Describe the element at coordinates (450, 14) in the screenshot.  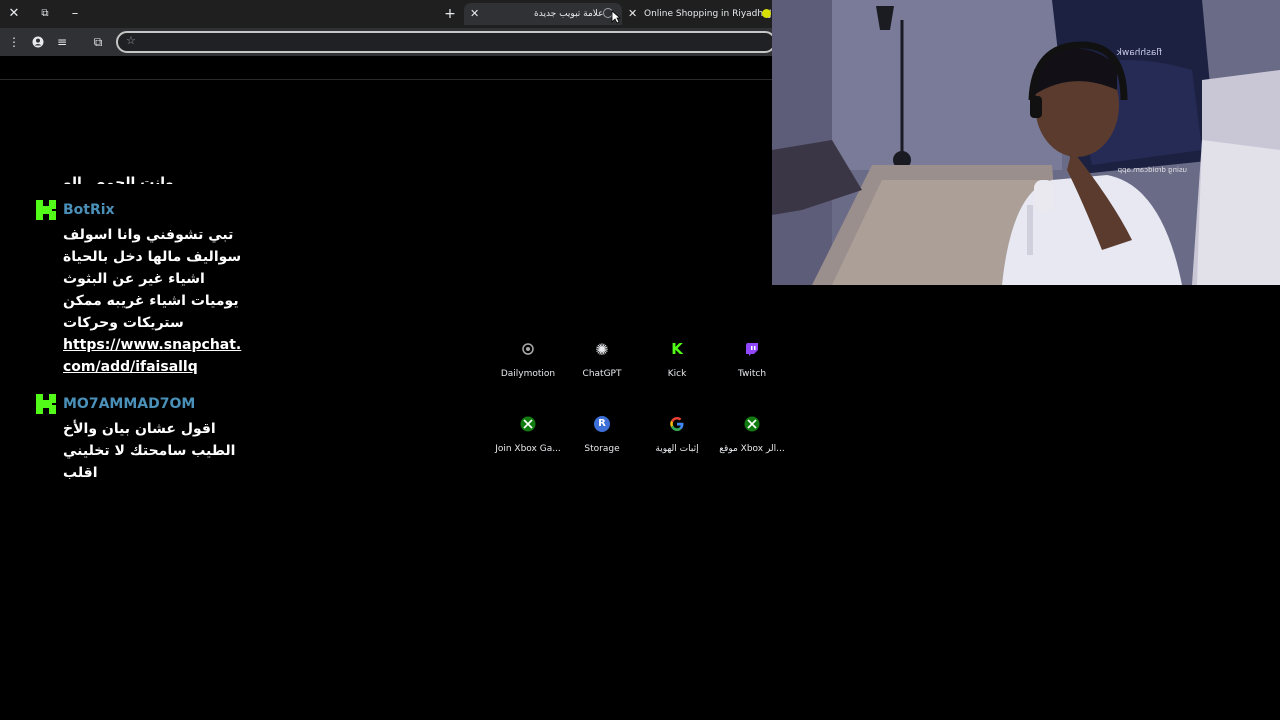
I see `new-tab-button: +` at that location.